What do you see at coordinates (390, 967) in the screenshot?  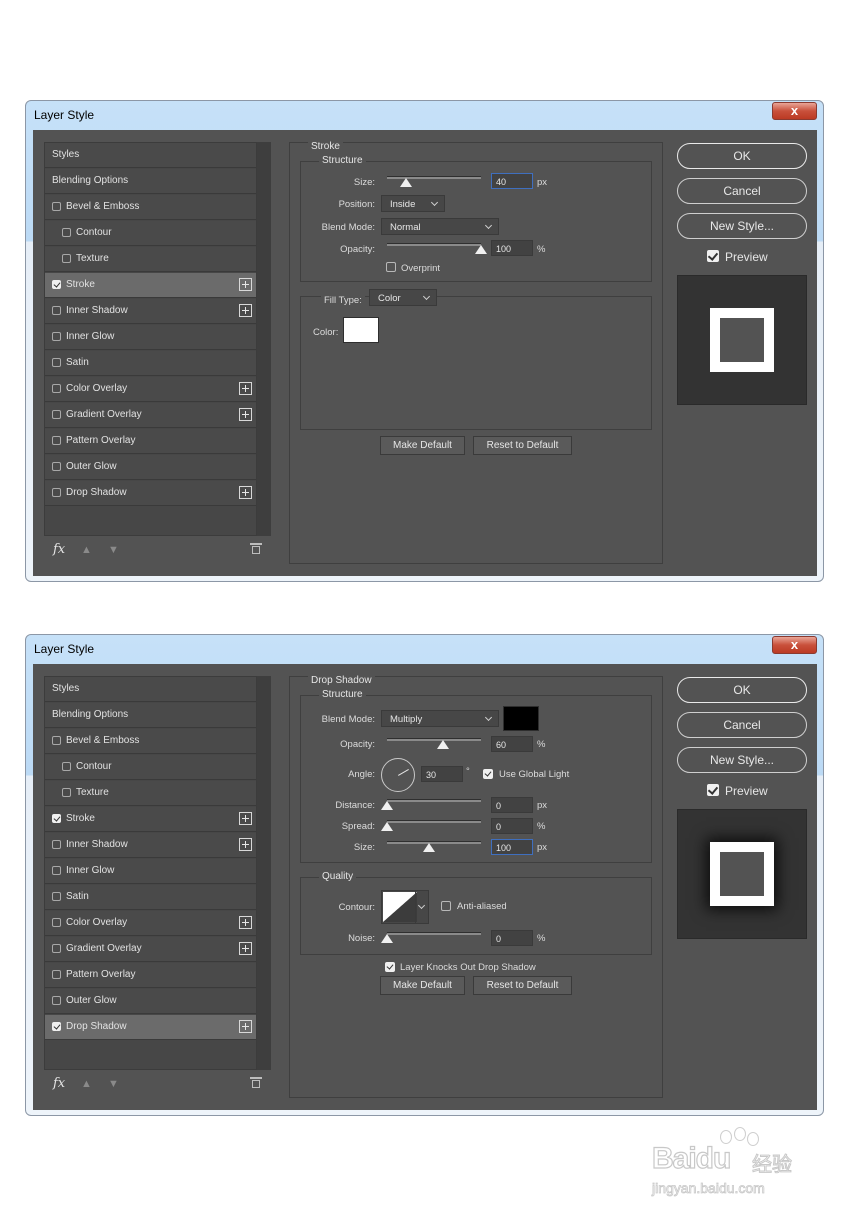 I see `layer-knocks-out-checkbox` at bounding box center [390, 967].